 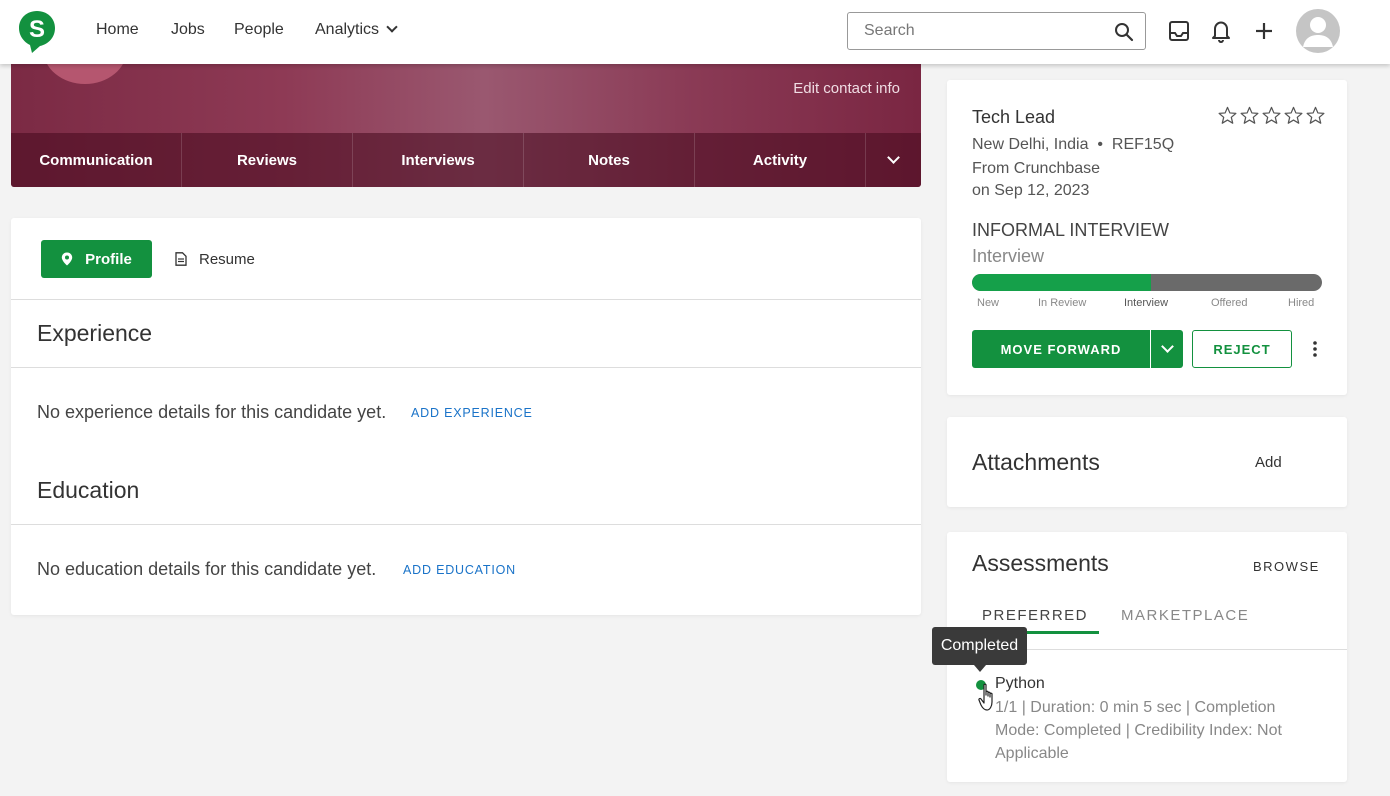 What do you see at coordinates (108, 259) in the screenshot?
I see `profile-button-label: Profile` at bounding box center [108, 259].